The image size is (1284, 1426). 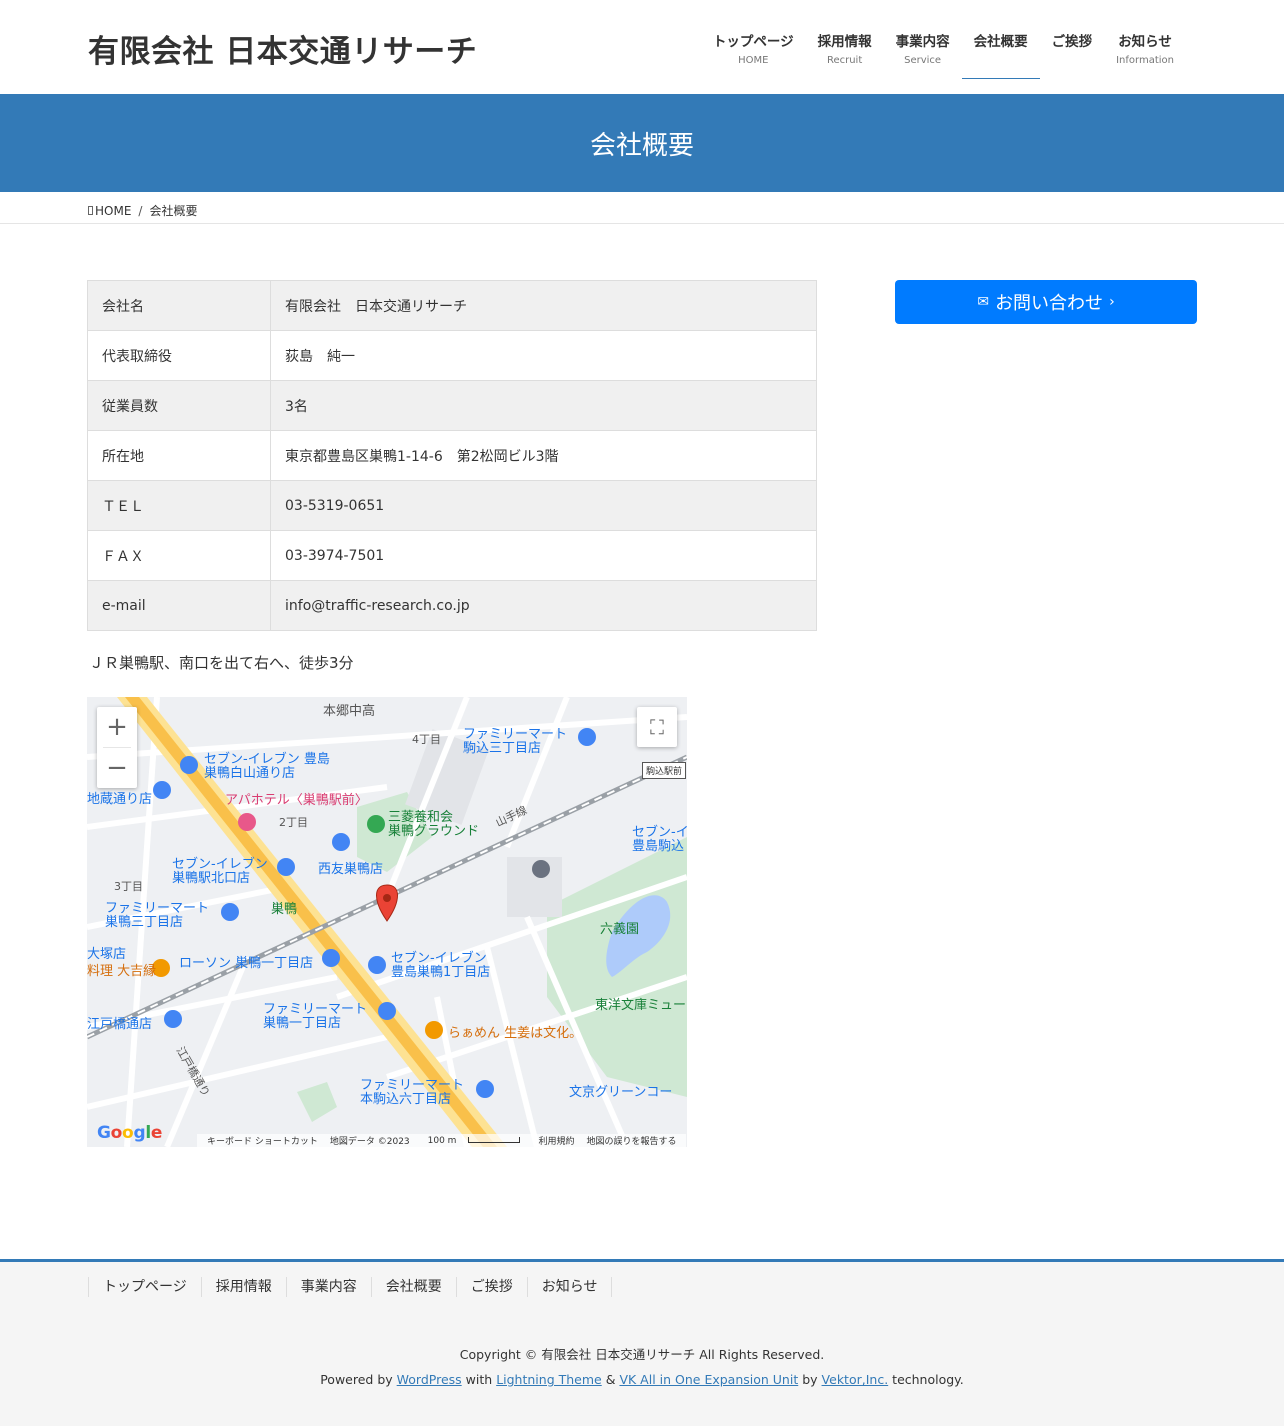 I want to click on table-row: ＴＥＬ 03-5319-0651, so click(x=452, y=505).